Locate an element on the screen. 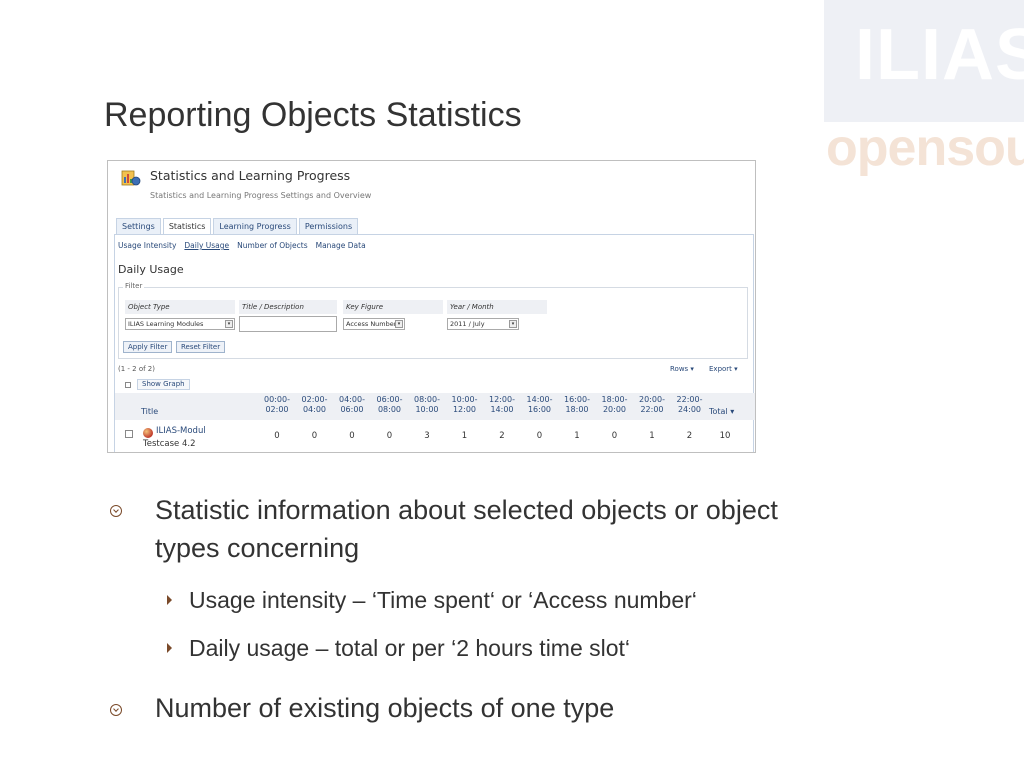 The width and height of the screenshot is (1024, 768). slide-title: Reporting Objects Statistics is located at coordinates (313, 115).